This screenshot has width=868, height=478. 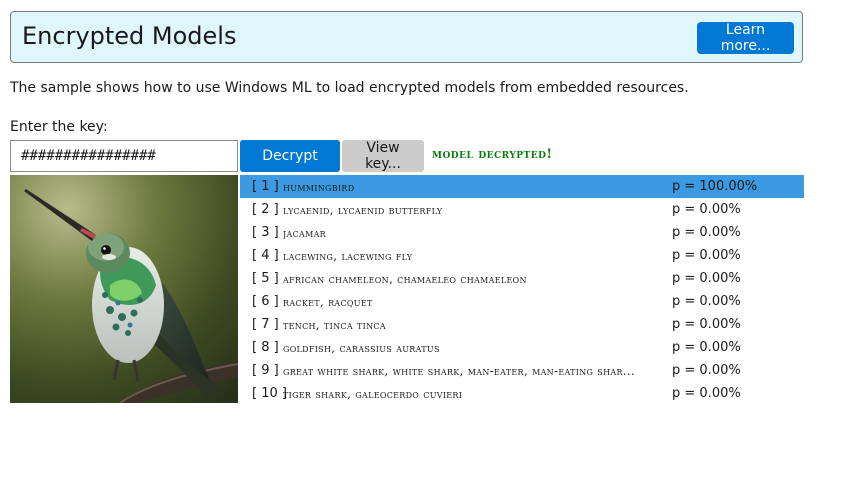 I want to click on page-title: Encrypted Models, so click(x=129, y=36).